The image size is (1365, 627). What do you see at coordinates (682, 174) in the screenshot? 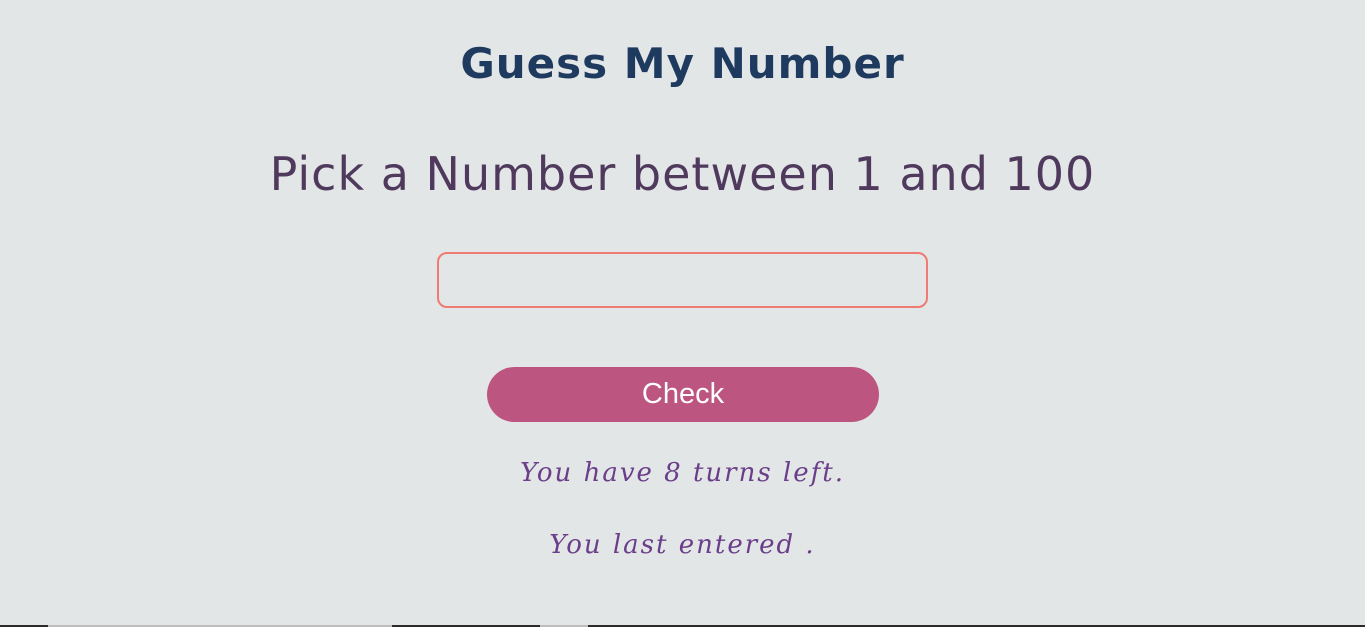
I see `instruction-prompt: Pick a Number between 1 and 100` at bounding box center [682, 174].